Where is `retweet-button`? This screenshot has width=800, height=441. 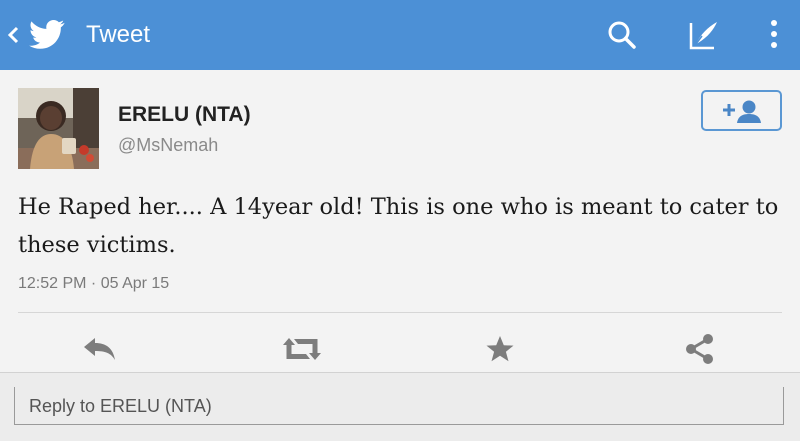 retweet-button is located at coordinates (301, 349).